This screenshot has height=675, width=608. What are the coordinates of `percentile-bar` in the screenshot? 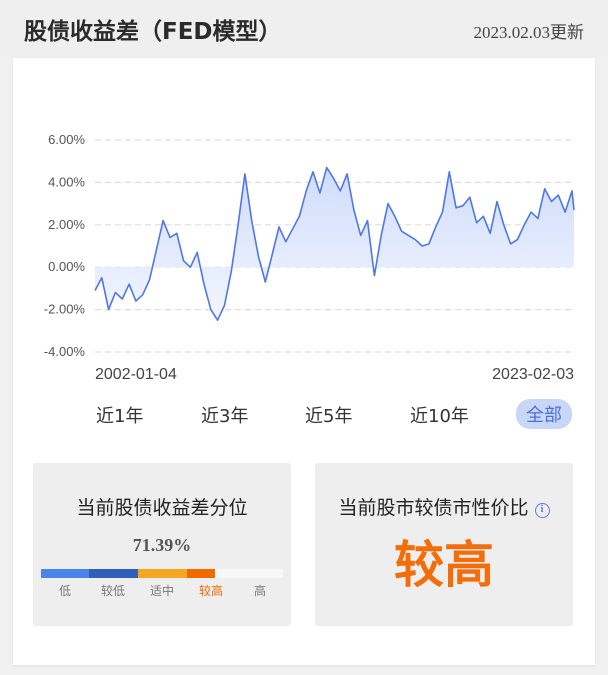 It's located at (162, 573).